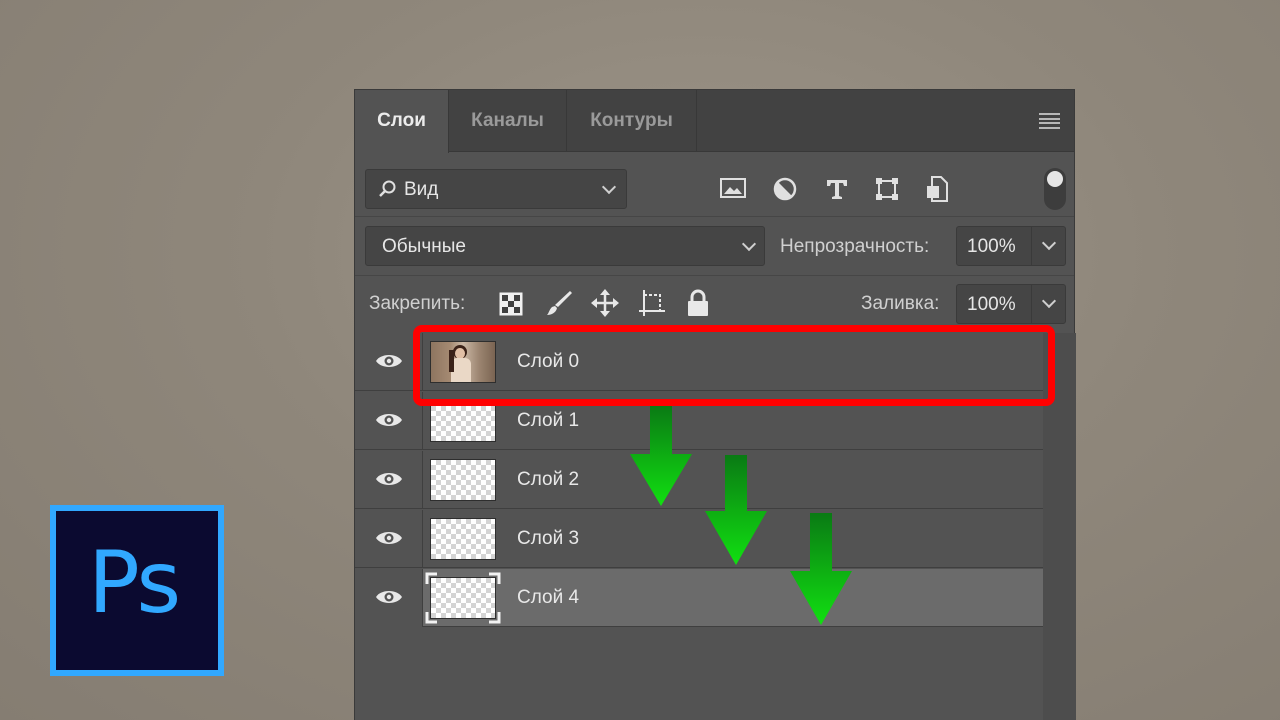 This screenshot has height=720, width=1280. Describe the element at coordinates (402, 121) in the screenshot. I see `tab-layers: Слои` at that location.